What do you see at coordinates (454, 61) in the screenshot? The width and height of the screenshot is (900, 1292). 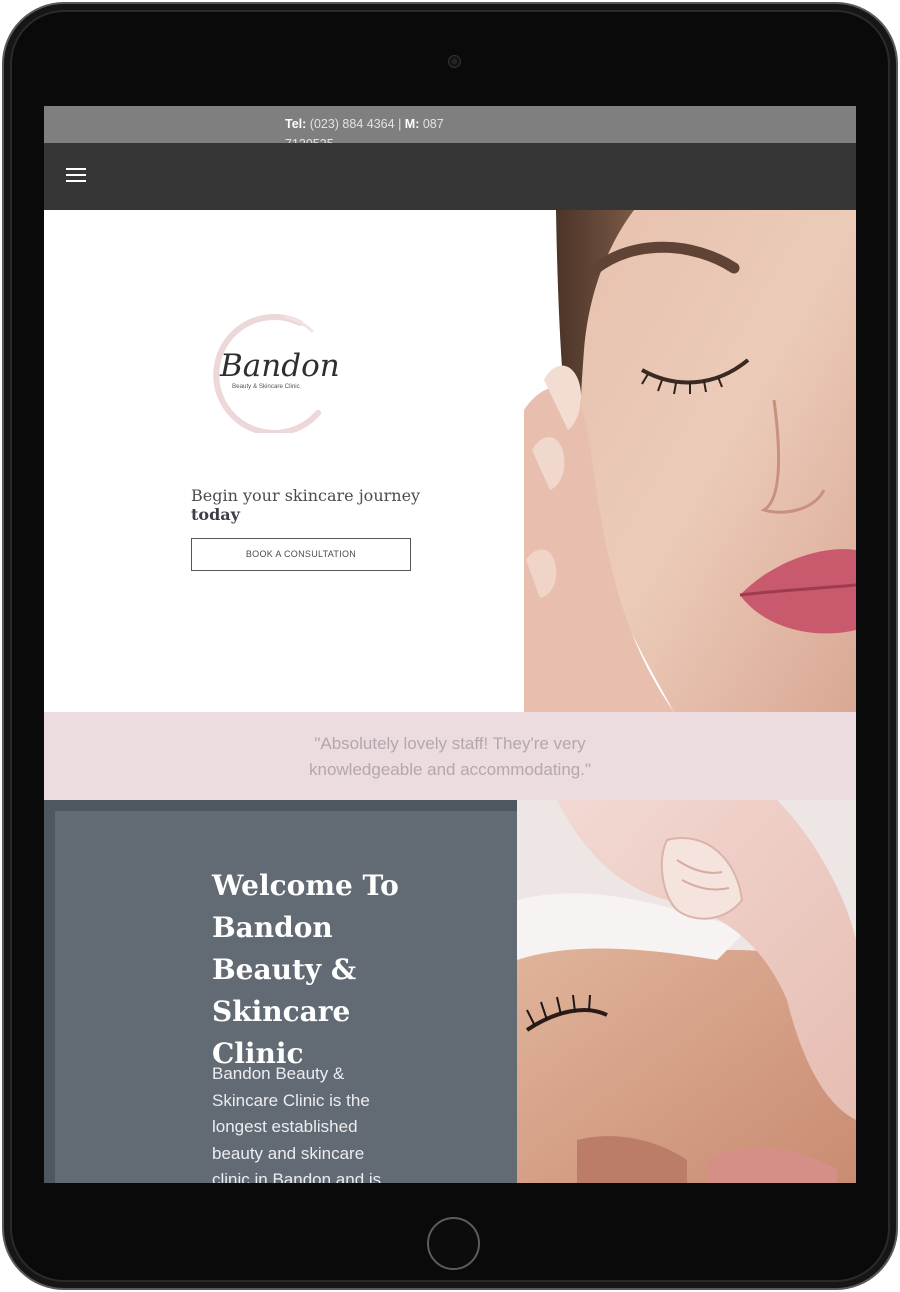 I see `front-camera` at bounding box center [454, 61].